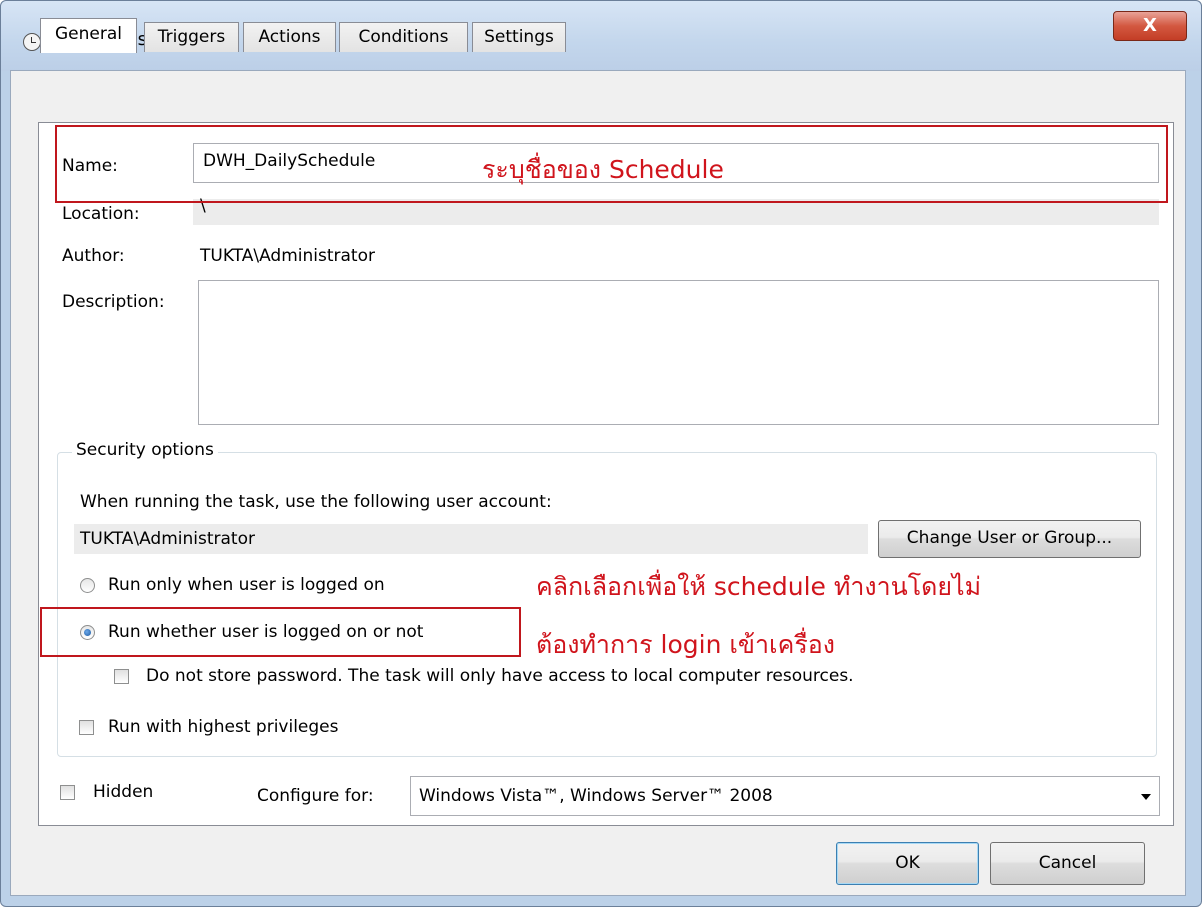 The width and height of the screenshot is (1204, 909). Describe the element at coordinates (759, 586) in the screenshot. I see `run-annotation-line1: คลิกเลือกเพื่อให้ schedule ทำงานโดยไม่` at that location.